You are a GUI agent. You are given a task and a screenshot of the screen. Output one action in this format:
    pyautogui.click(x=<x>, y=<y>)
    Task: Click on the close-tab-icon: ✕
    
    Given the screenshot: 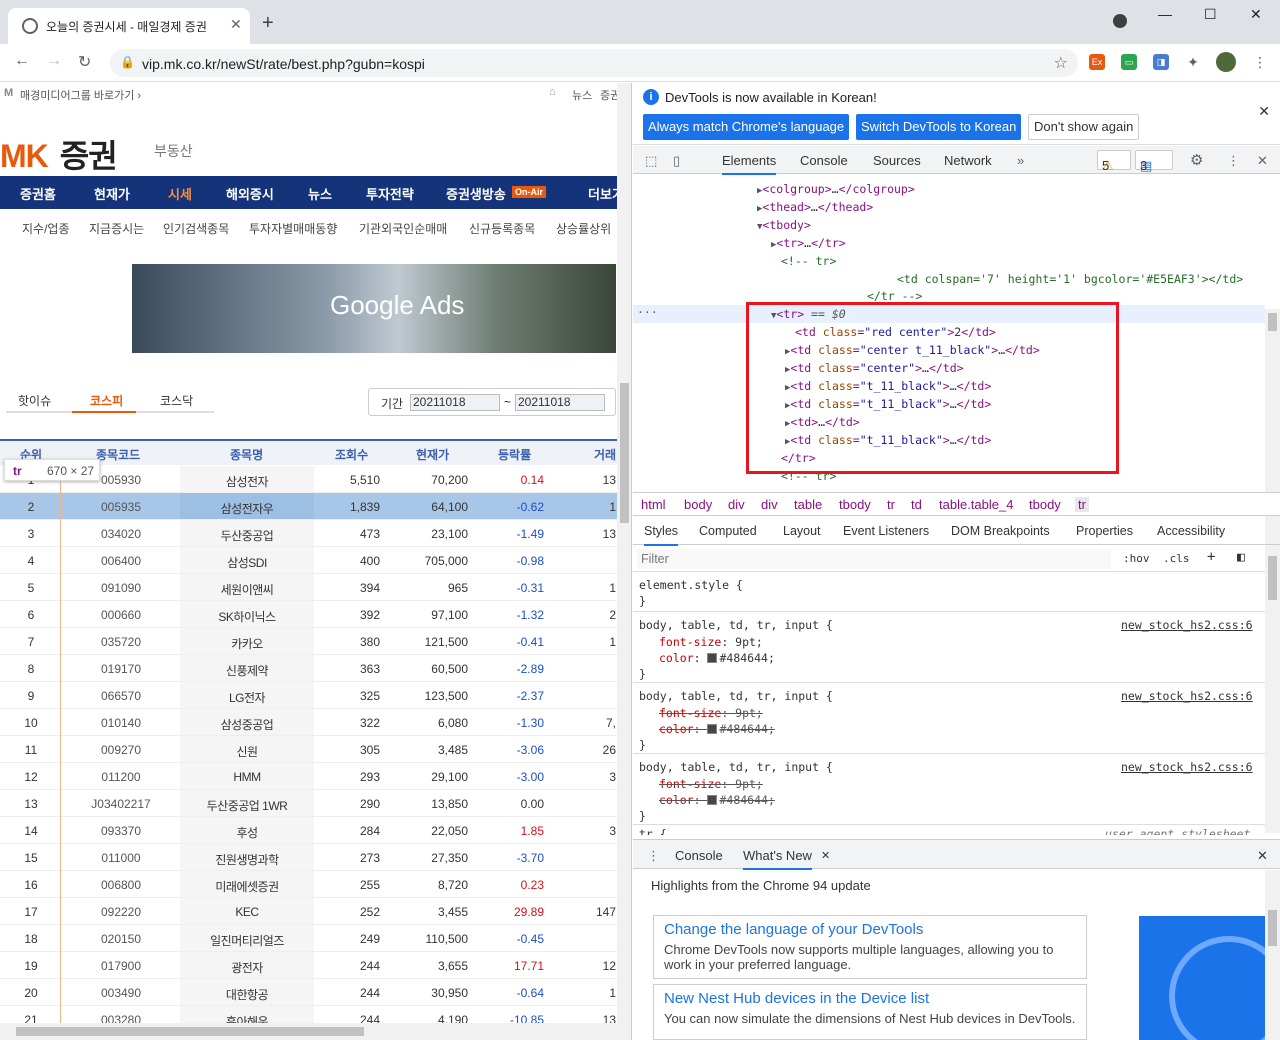 What is the action you would take?
    pyautogui.click(x=236, y=24)
    